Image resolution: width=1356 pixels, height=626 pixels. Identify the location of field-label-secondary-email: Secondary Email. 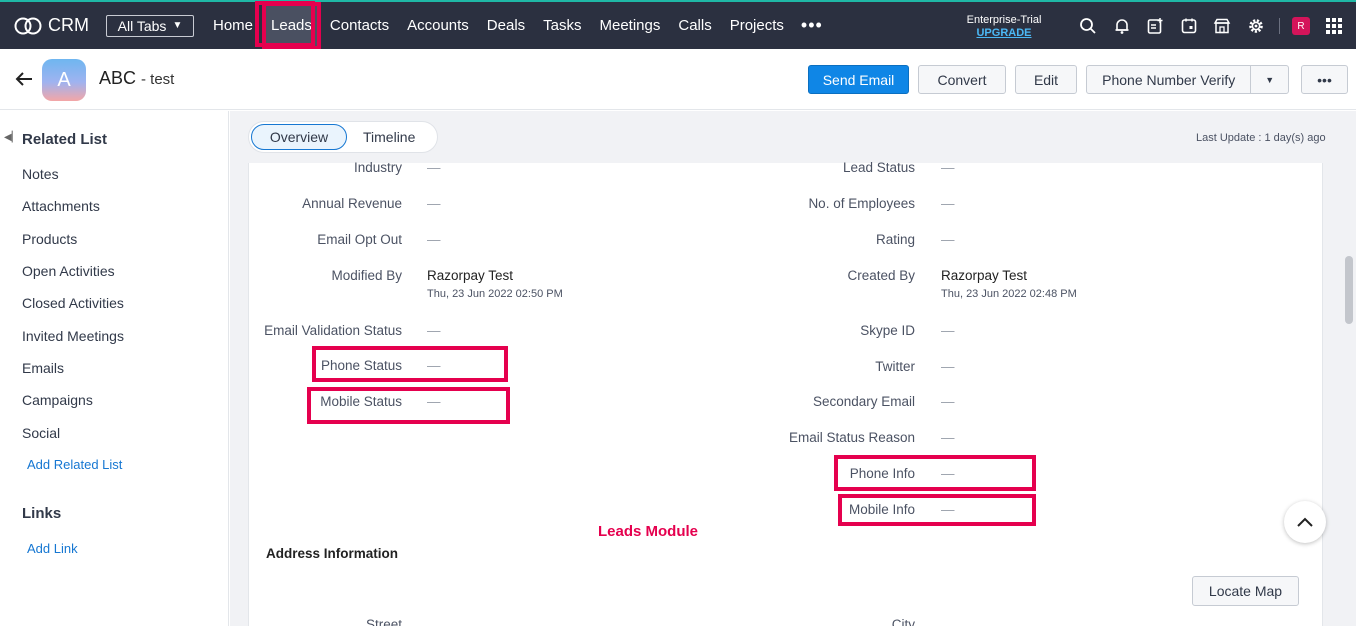
(863, 401).